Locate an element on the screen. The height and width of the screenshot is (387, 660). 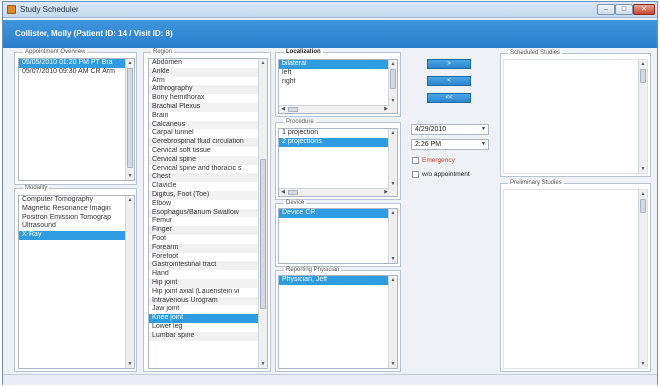
modality-scrollbar: ▲ ▼ is located at coordinates (129, 282).